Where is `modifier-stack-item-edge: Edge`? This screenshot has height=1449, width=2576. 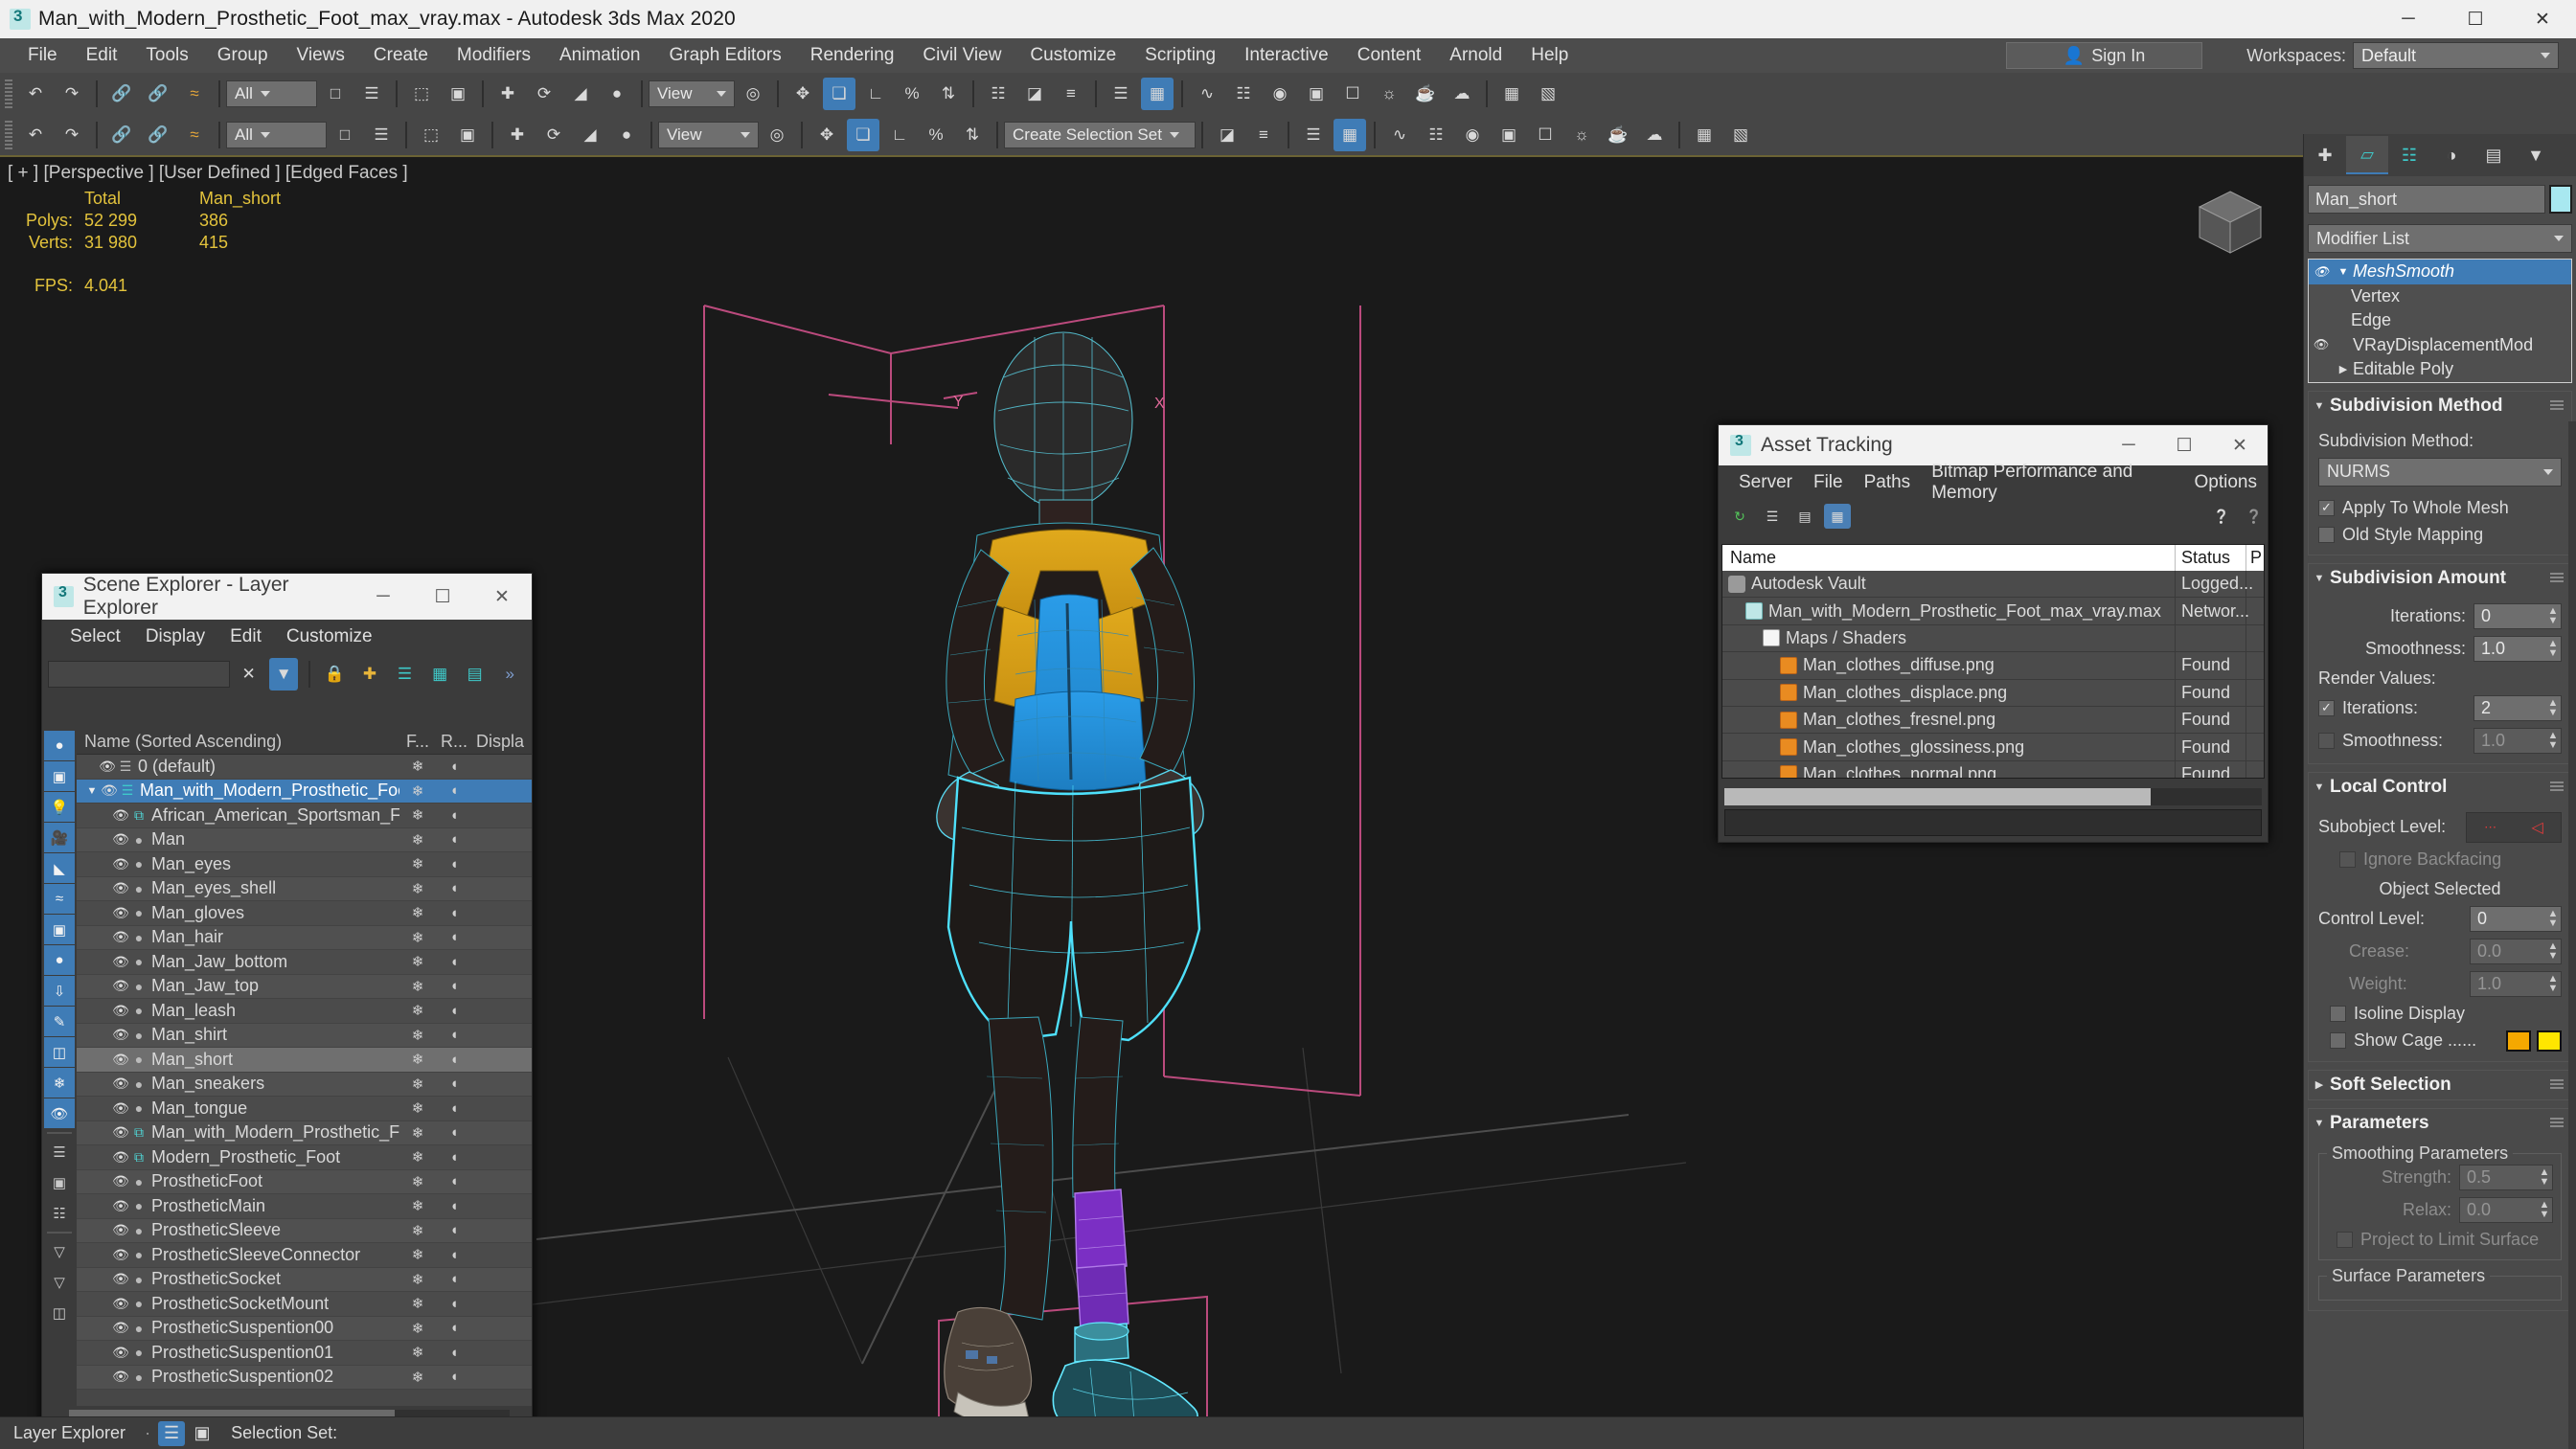
modifier-stack-item-edge: Edge is located at coordinates (2440, 320).